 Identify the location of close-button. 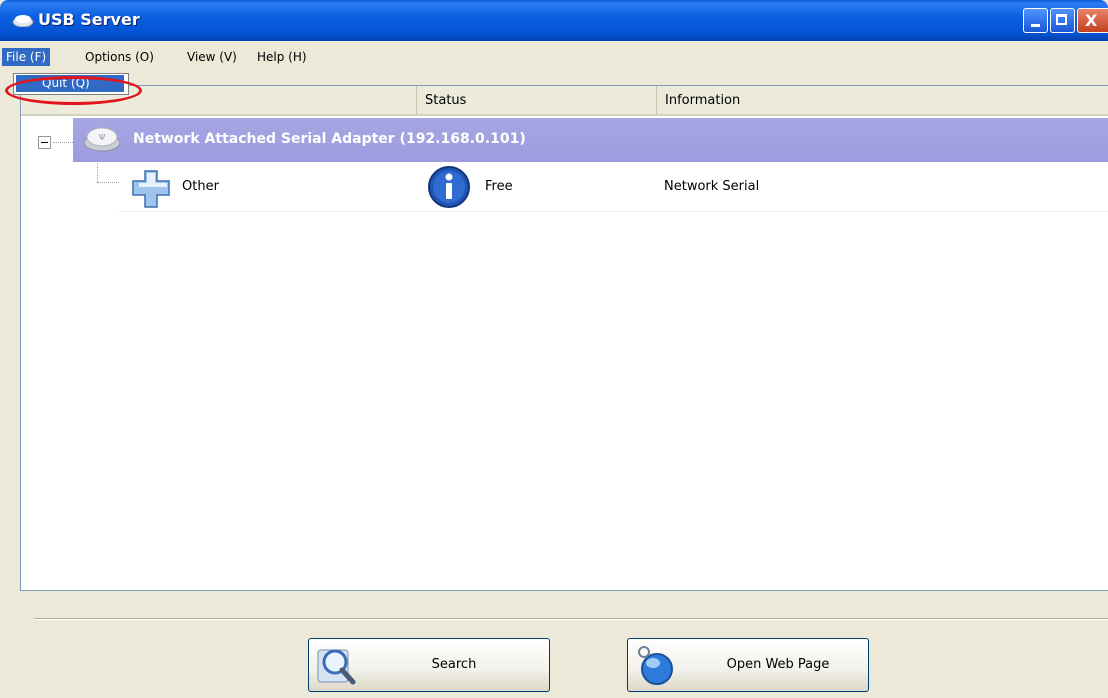
(1092, 20).